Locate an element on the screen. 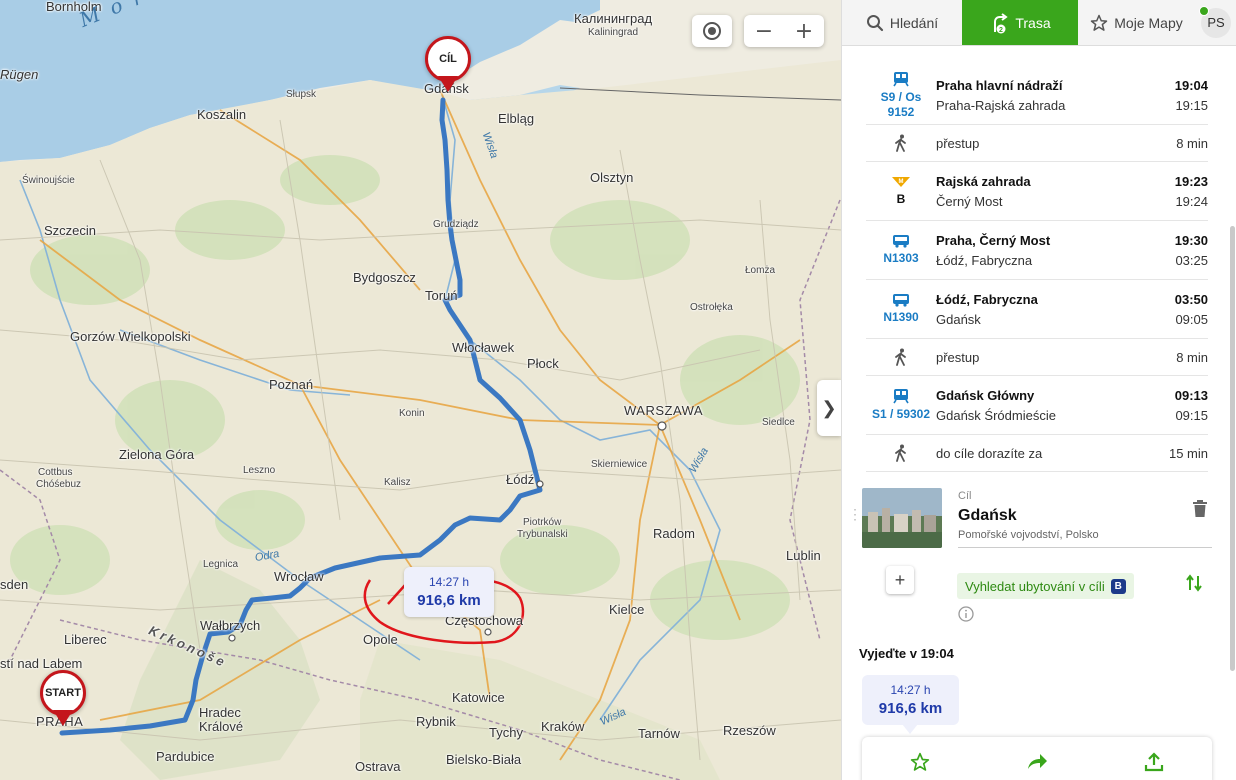  zoom-out-button: − is located at coordinates (764, 31).